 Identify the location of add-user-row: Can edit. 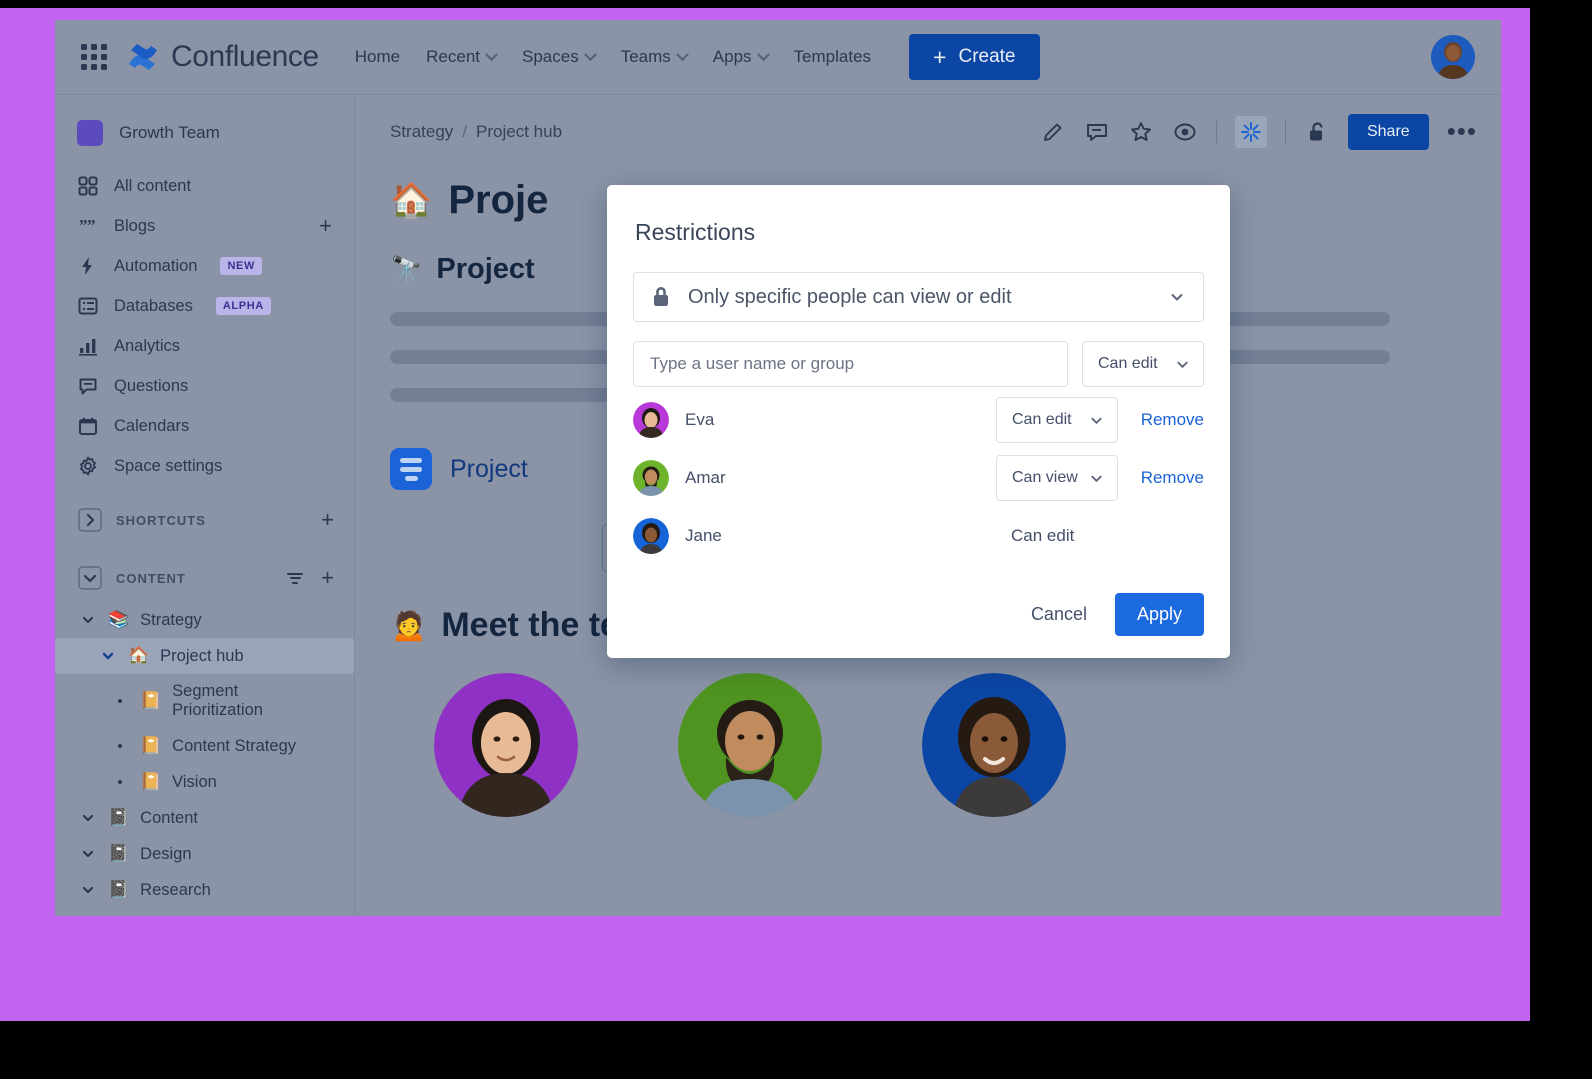
(918, 364).